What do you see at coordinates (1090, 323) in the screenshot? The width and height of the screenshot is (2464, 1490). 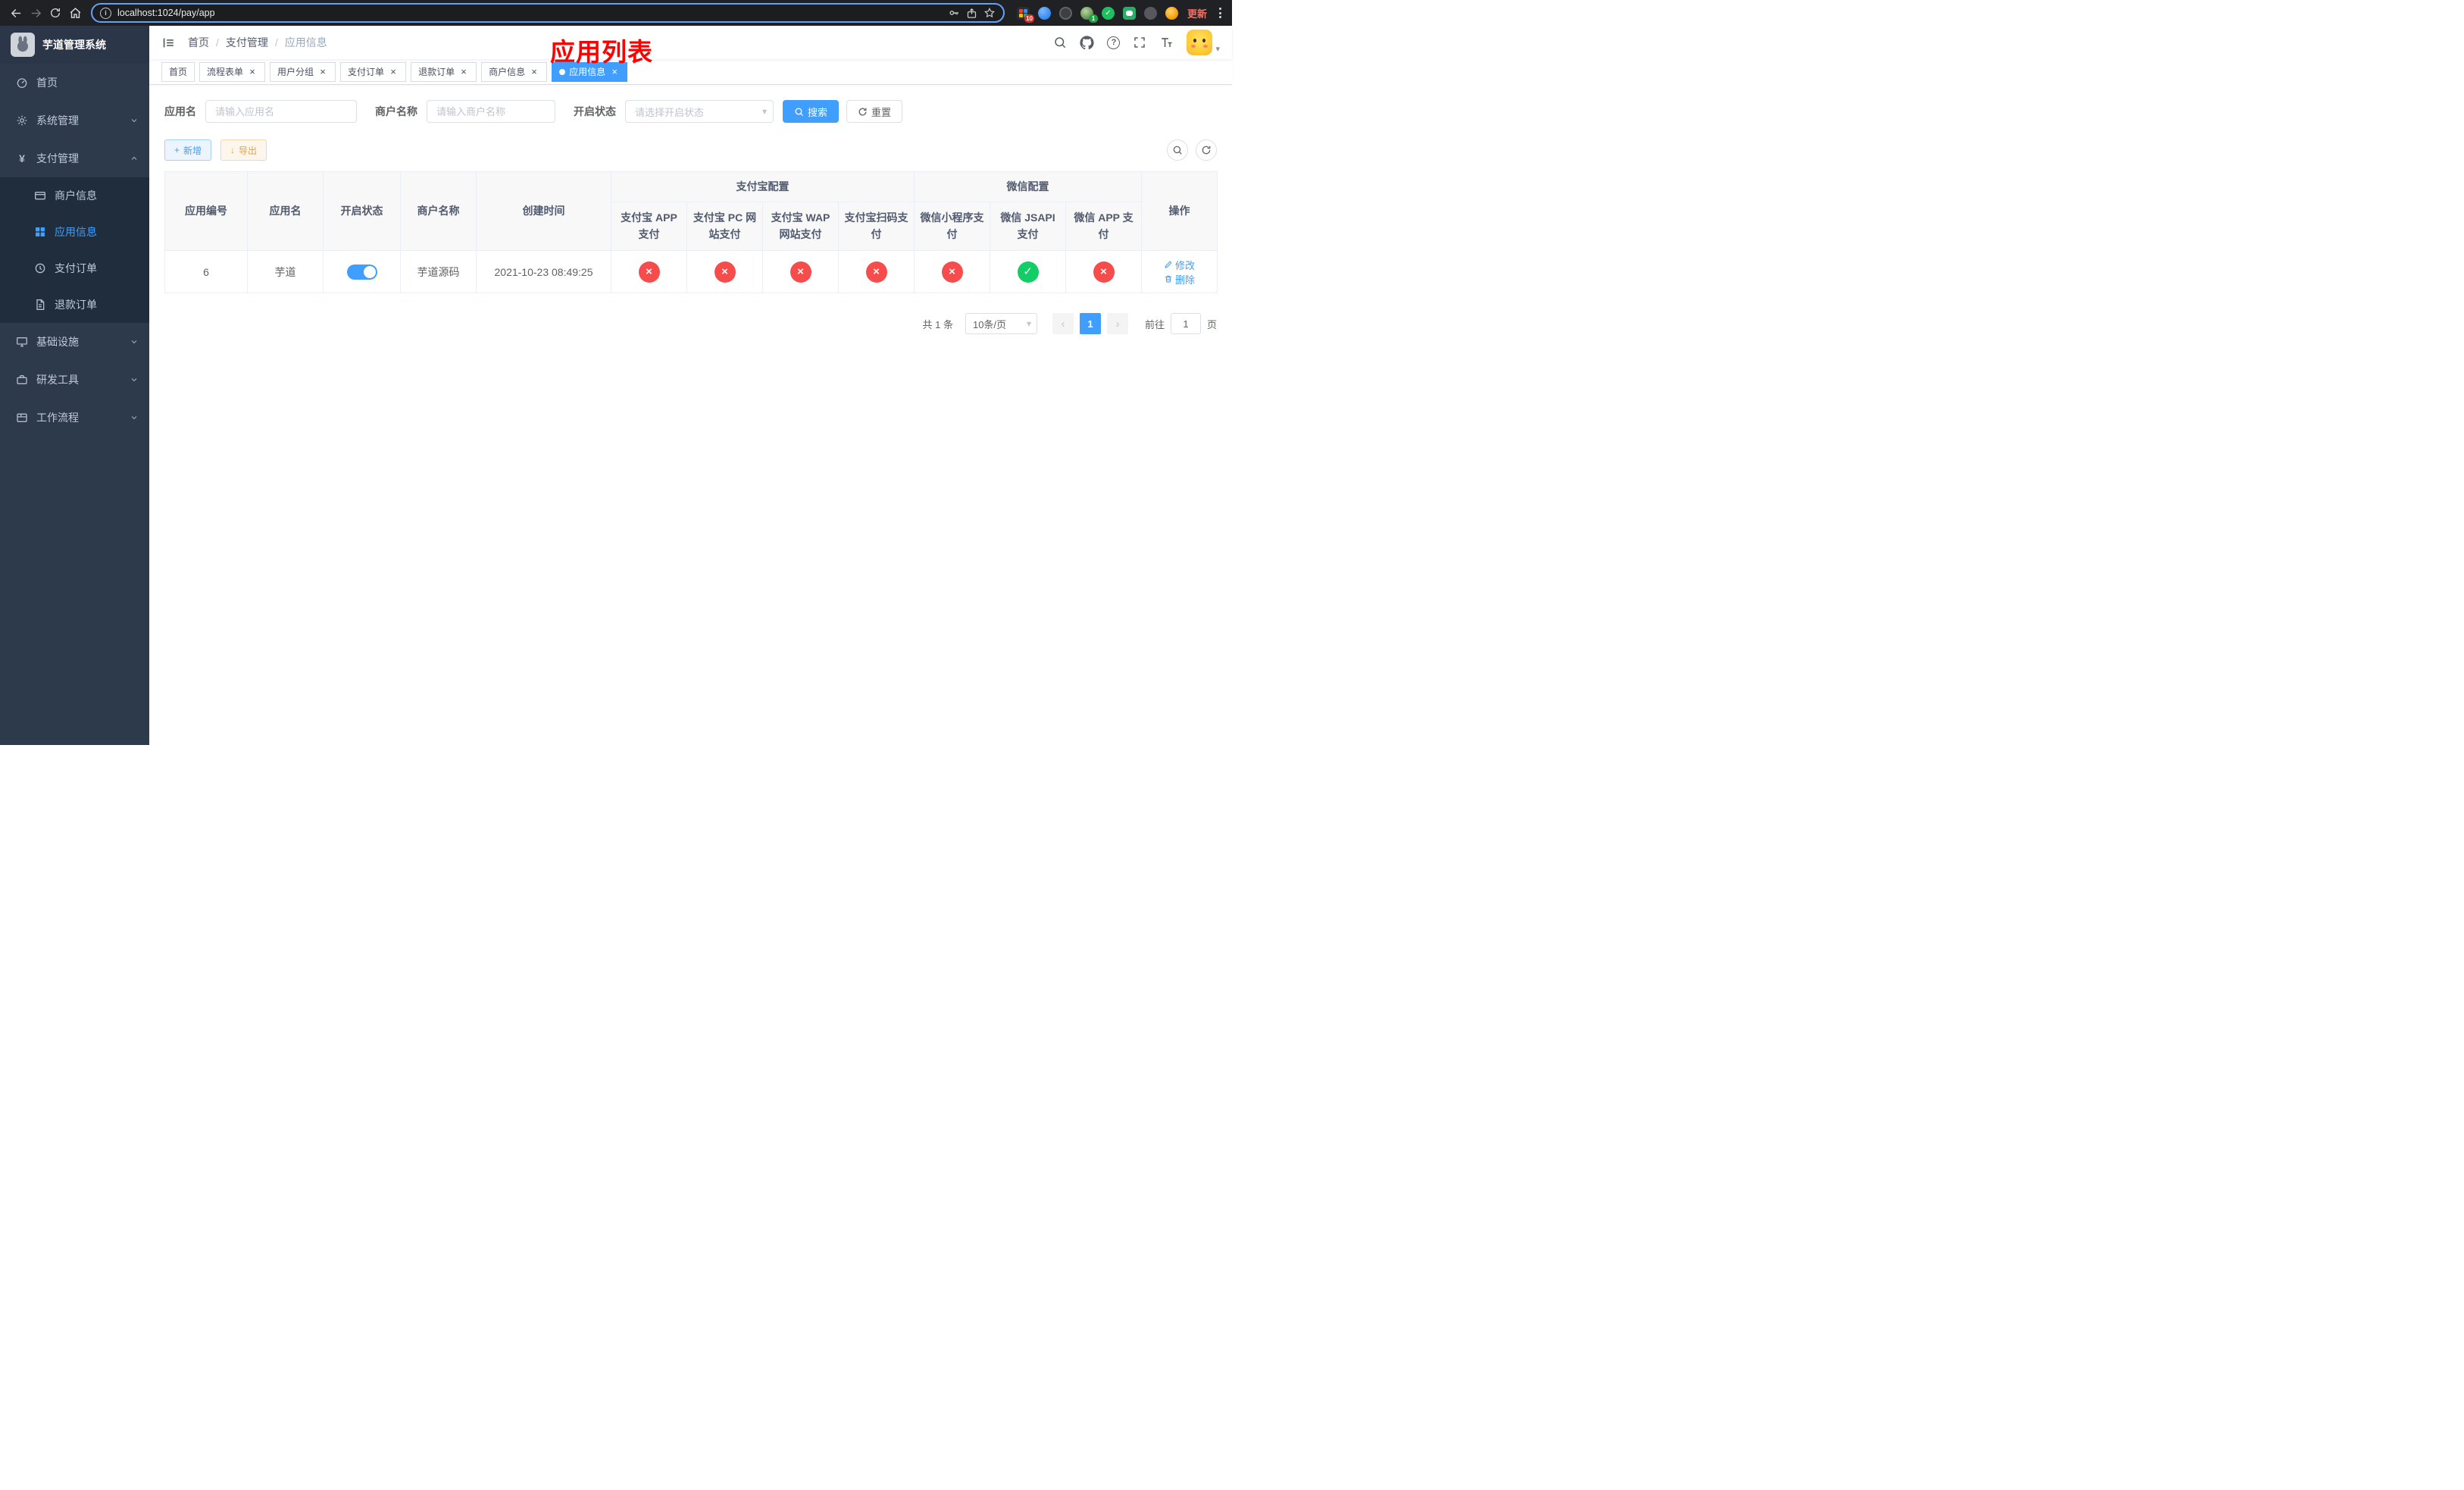 I see `page-number-button: 1` at bounding box center [1090, 323].